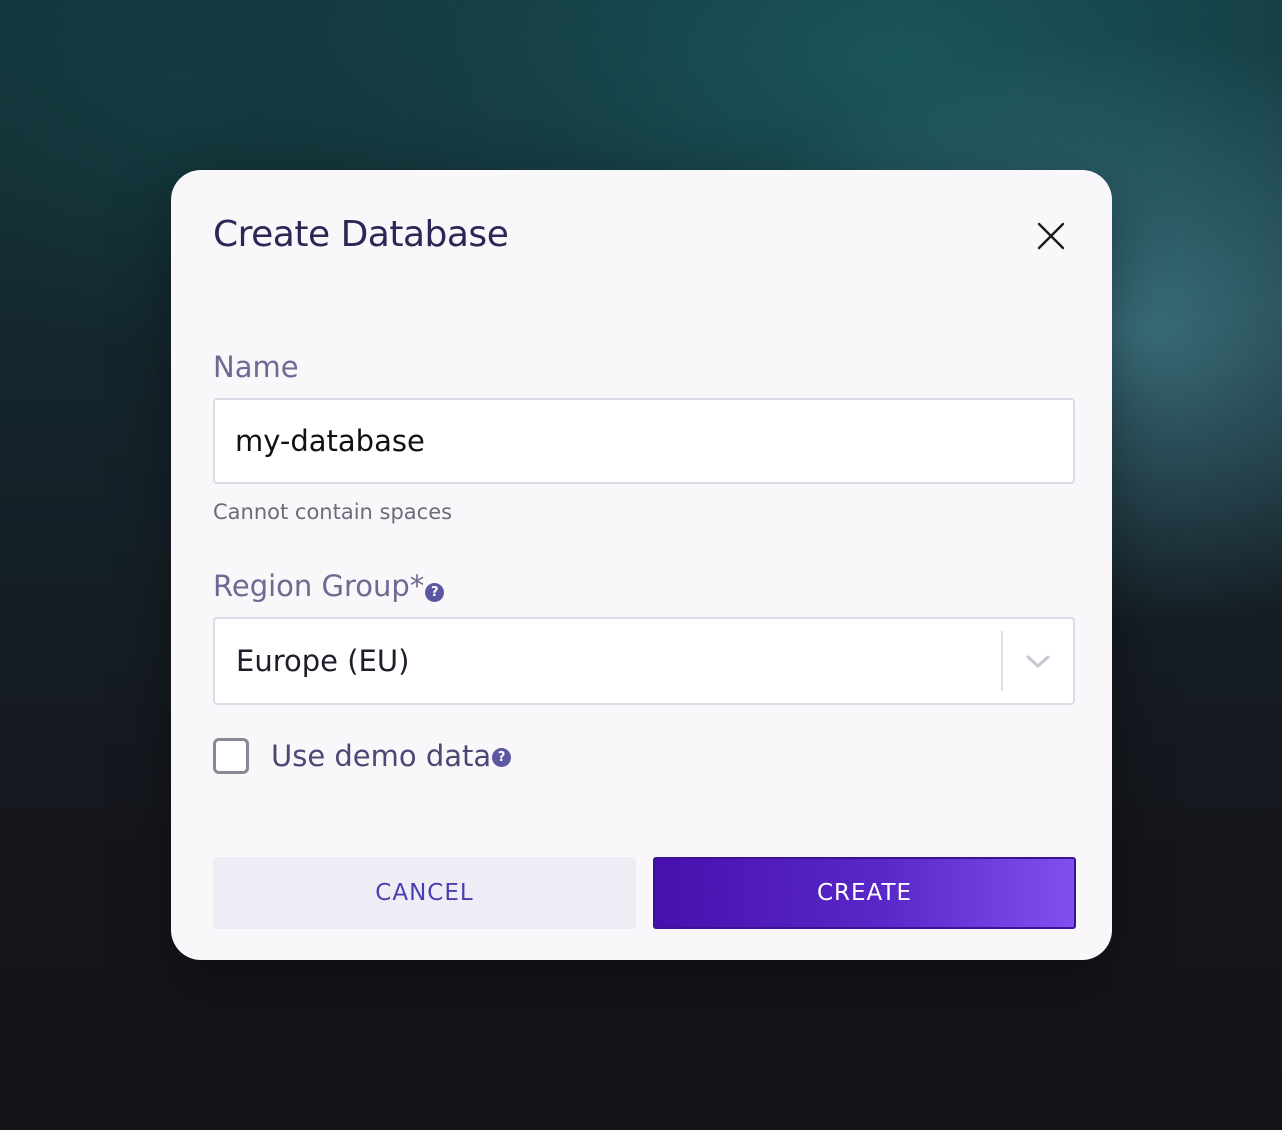  I want to click on region-group-label: Region Group* ?, so click(329, 586).